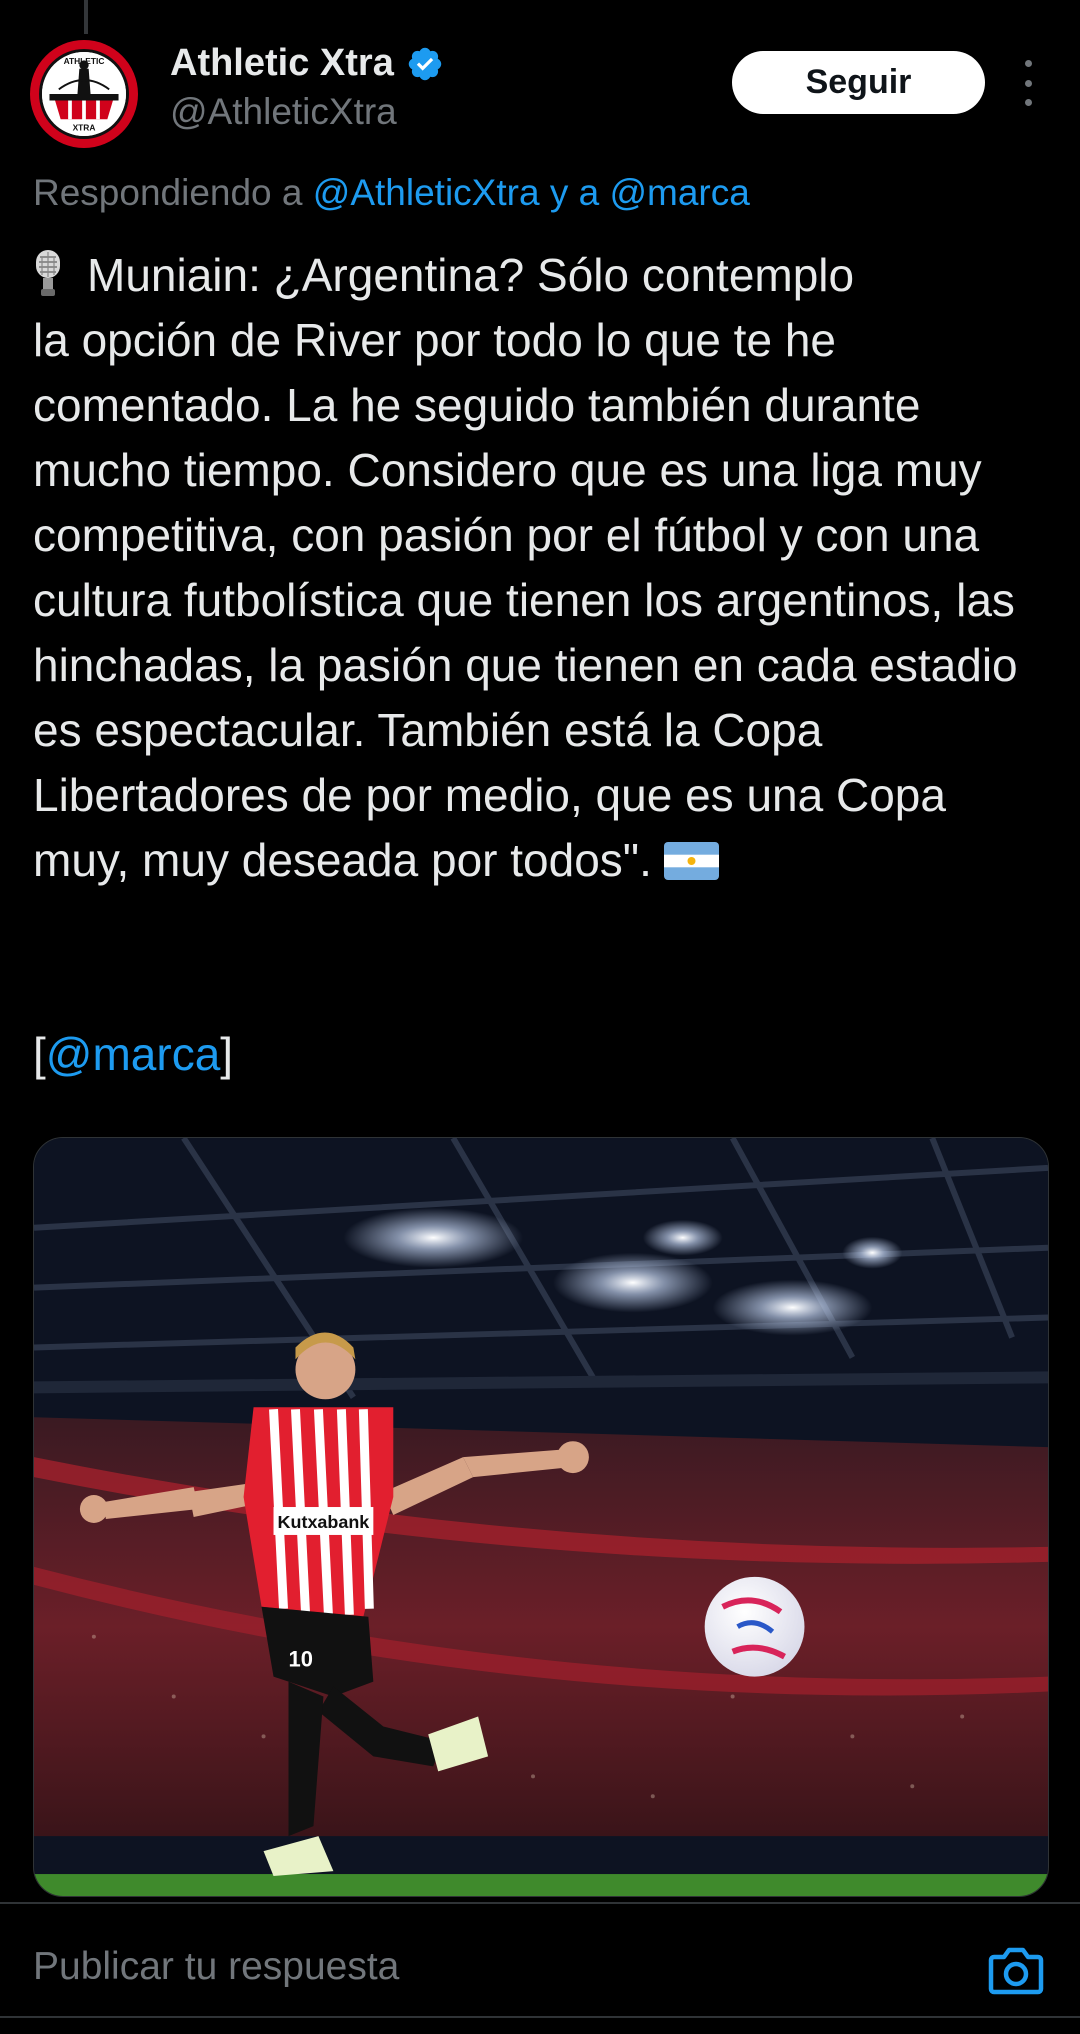  What do you see at coordinates (425, 63) in the screenshot?
I see `verified-icon` at bounding box center [425, 63].